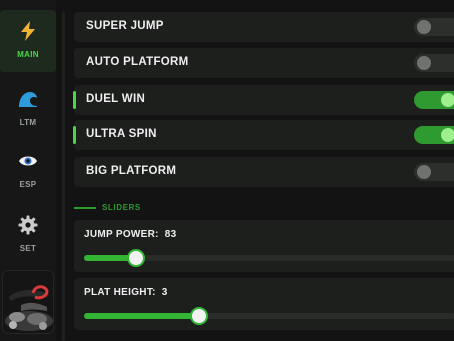  I want to click on slider-label: JUMP POWER: 83, so click(130, 234).